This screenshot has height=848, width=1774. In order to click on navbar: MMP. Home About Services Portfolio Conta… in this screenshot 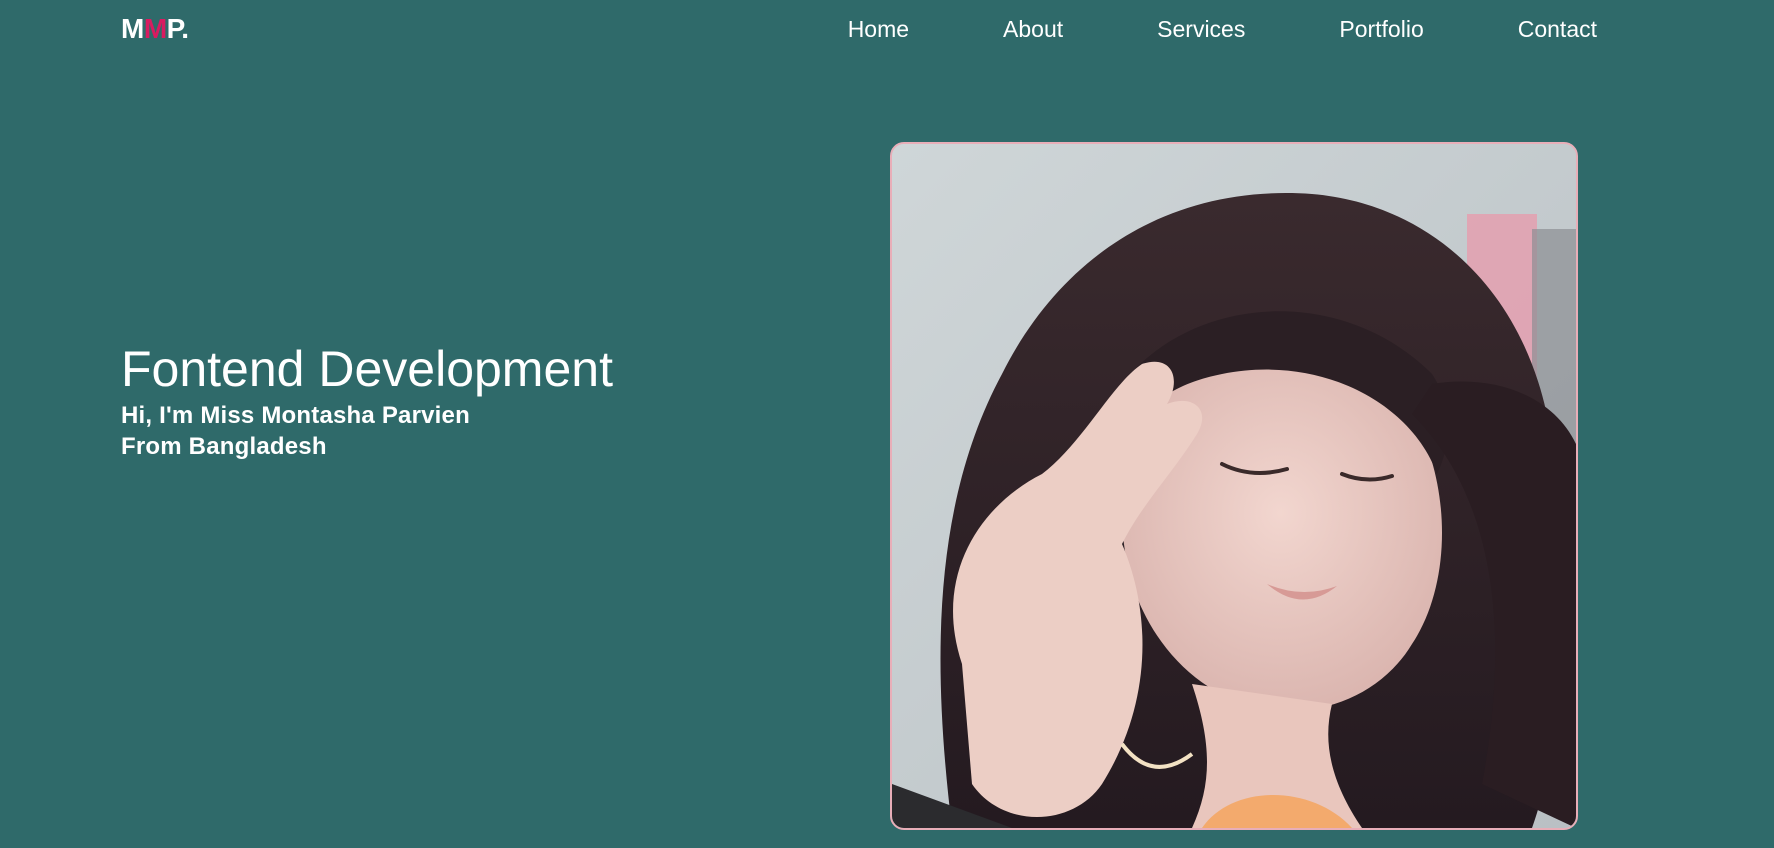, I will do `click(887, 30)`.